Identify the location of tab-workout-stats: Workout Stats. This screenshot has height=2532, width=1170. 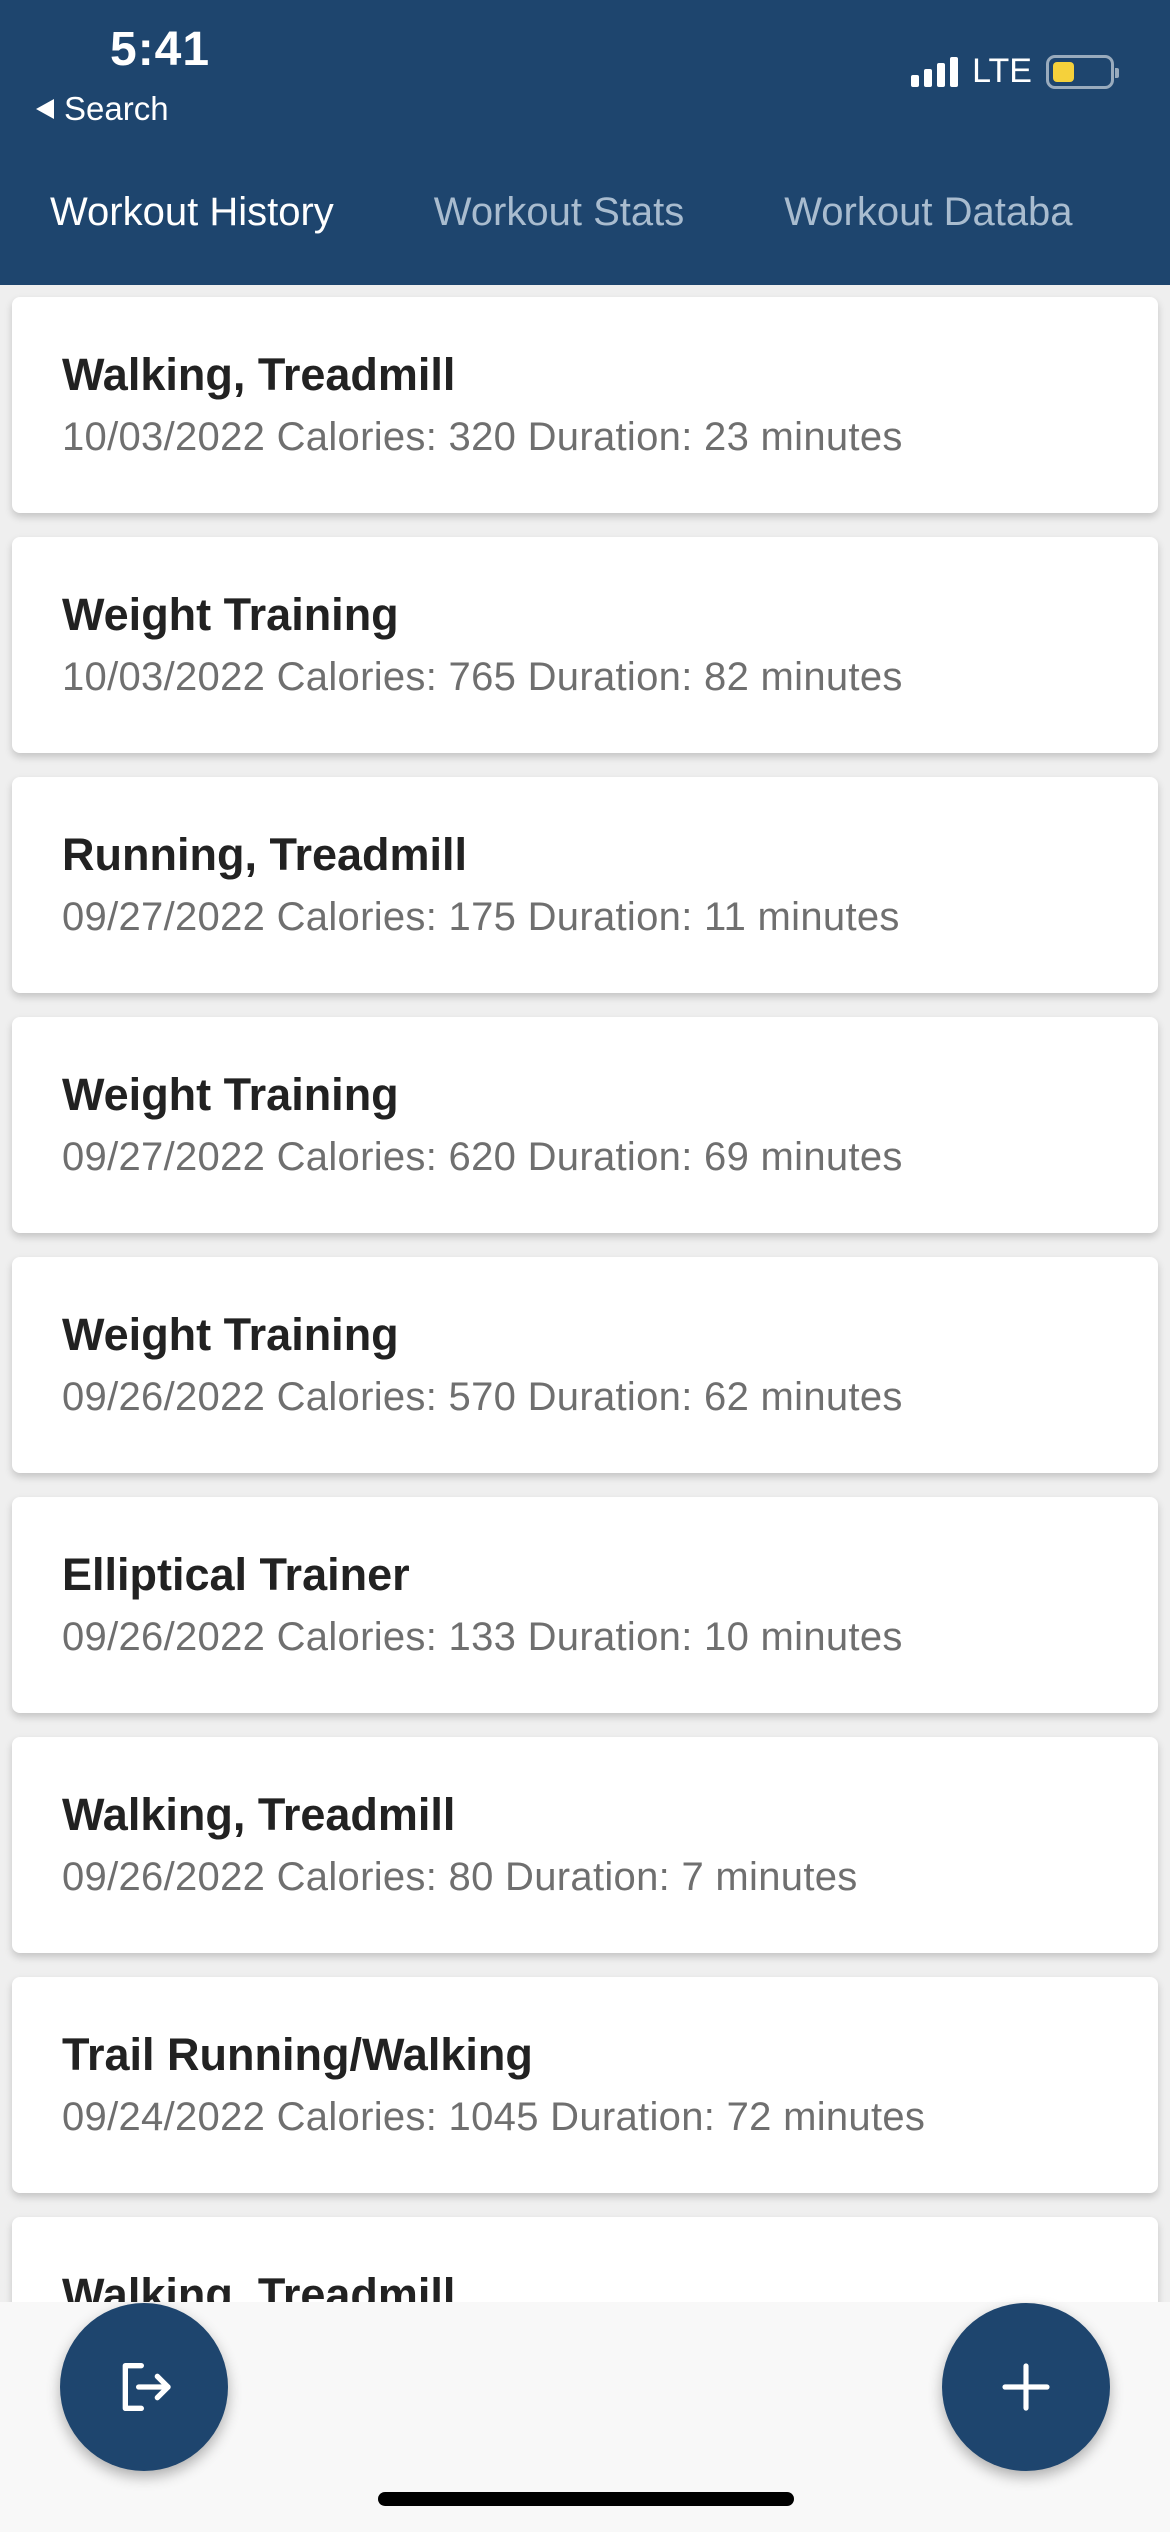
(559, 228).